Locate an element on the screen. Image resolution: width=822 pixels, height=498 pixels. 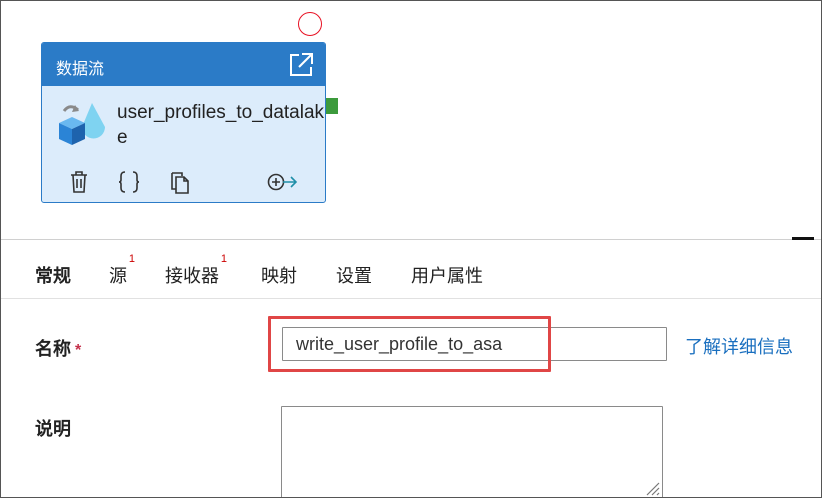
success-output-handle is located at coordinates (332, 106).